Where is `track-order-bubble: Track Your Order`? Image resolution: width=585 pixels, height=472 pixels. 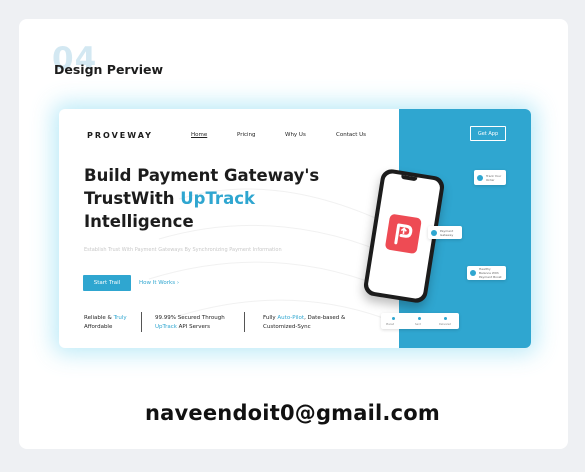
track-order-bubble: Track Your Order is located at coordinates (490, 177).